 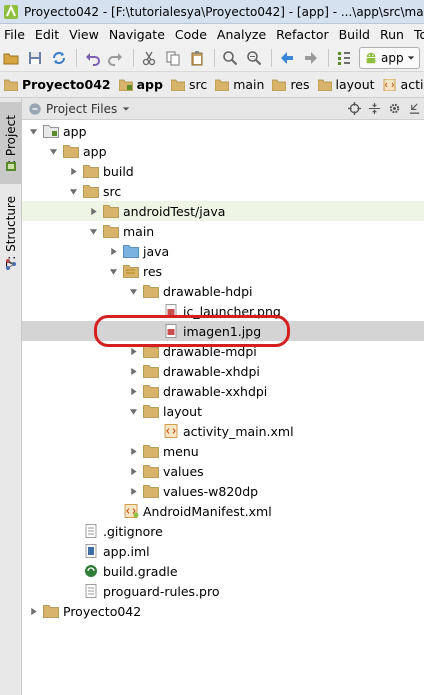 I want to click on menu-navigate: Navigate, so click(x=137, y=34).